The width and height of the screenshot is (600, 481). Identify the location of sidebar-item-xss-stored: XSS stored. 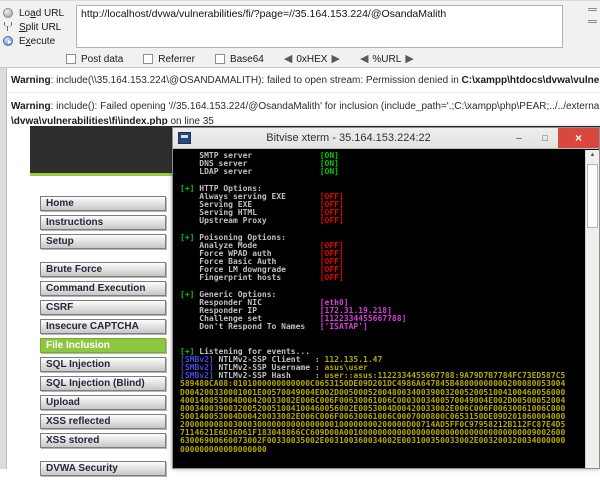
(103, 440).